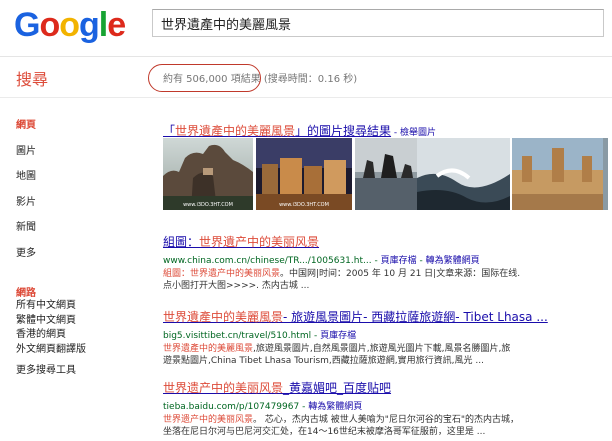  I want to click on thumbnail-sea-stacks, so click(387, 174).